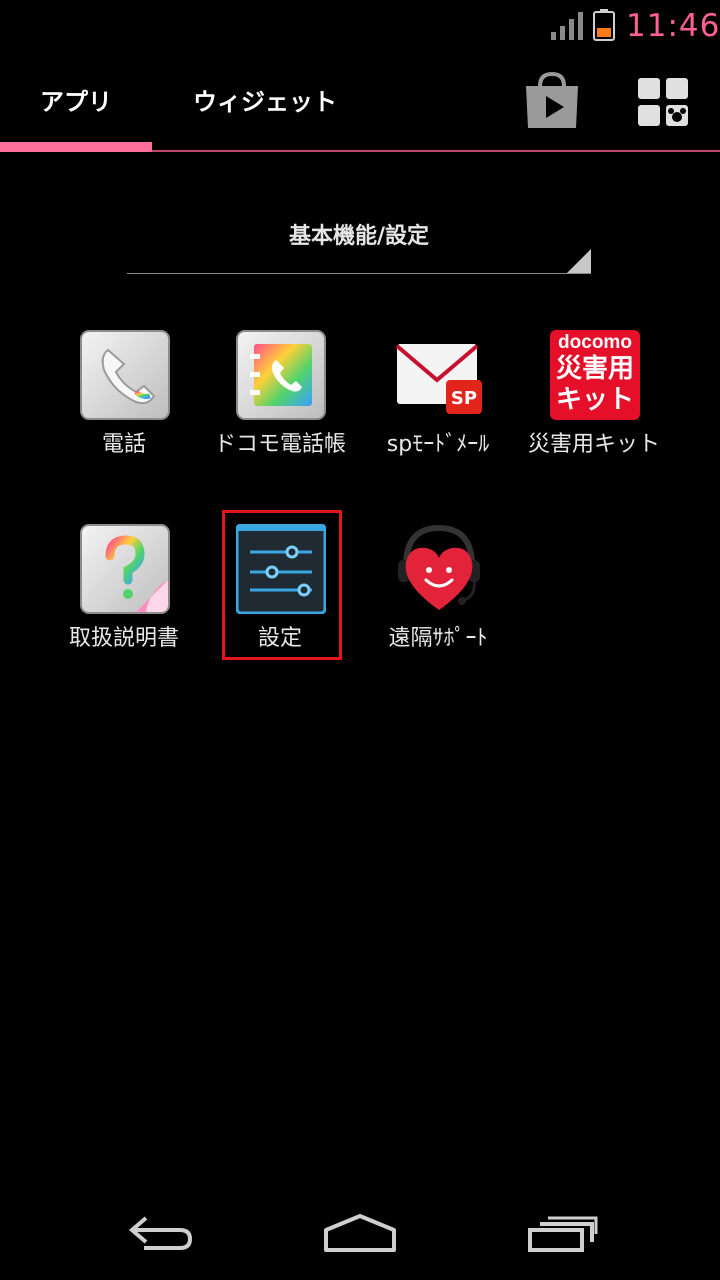 Image resolution: width=720 pixels, height=1280 pixels. I want to click on app-label: 電話, so click(123, 444).